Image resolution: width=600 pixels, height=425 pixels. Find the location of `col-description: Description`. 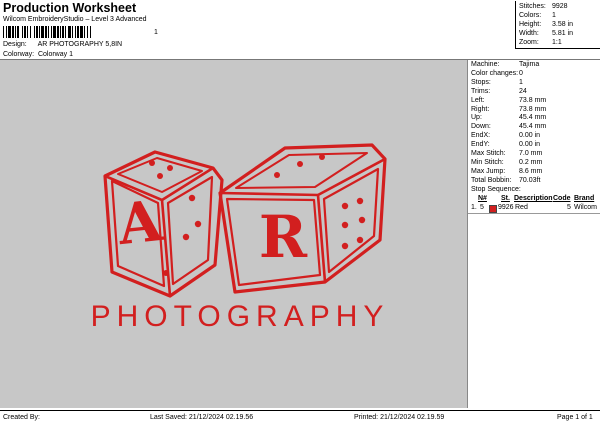

col-description: Description is located at coordinates (533, 198).